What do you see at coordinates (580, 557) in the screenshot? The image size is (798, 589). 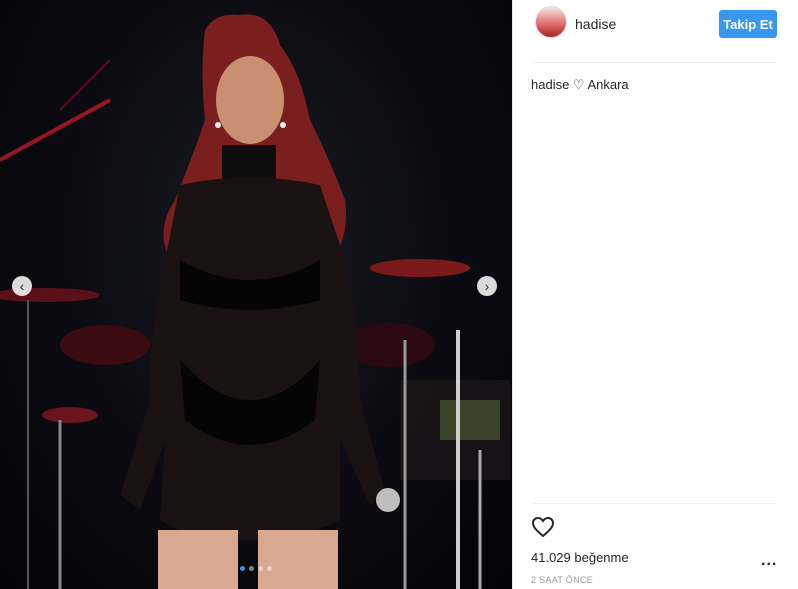 I see `likes-count: 41.029 beğenme` at bounding box center [580, 557].